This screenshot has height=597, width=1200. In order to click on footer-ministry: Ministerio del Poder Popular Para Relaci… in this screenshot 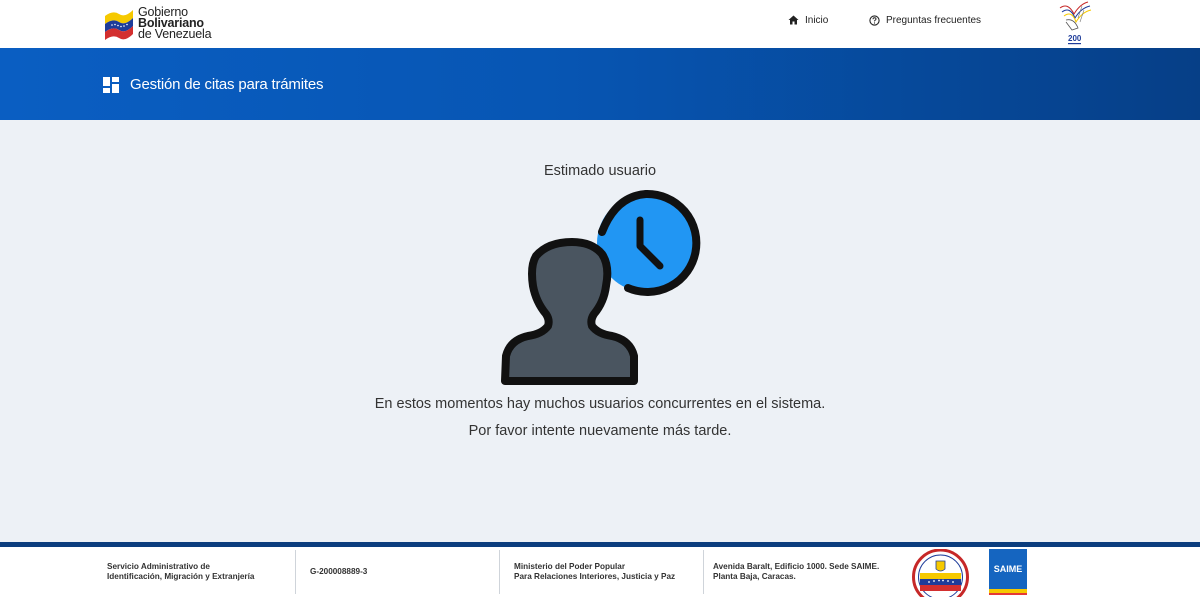, I will do `click(604, 572)`.